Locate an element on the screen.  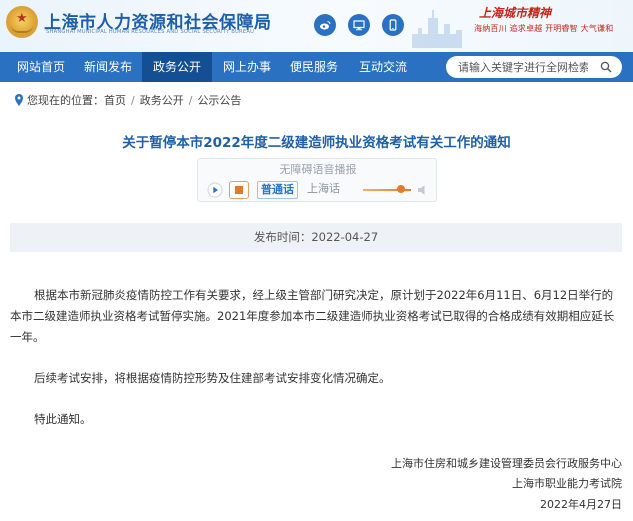
city-spirit-slogan: 海纳百川 追求卓越 开明睿智 大气谦和 is located at coordinates (544, 28).